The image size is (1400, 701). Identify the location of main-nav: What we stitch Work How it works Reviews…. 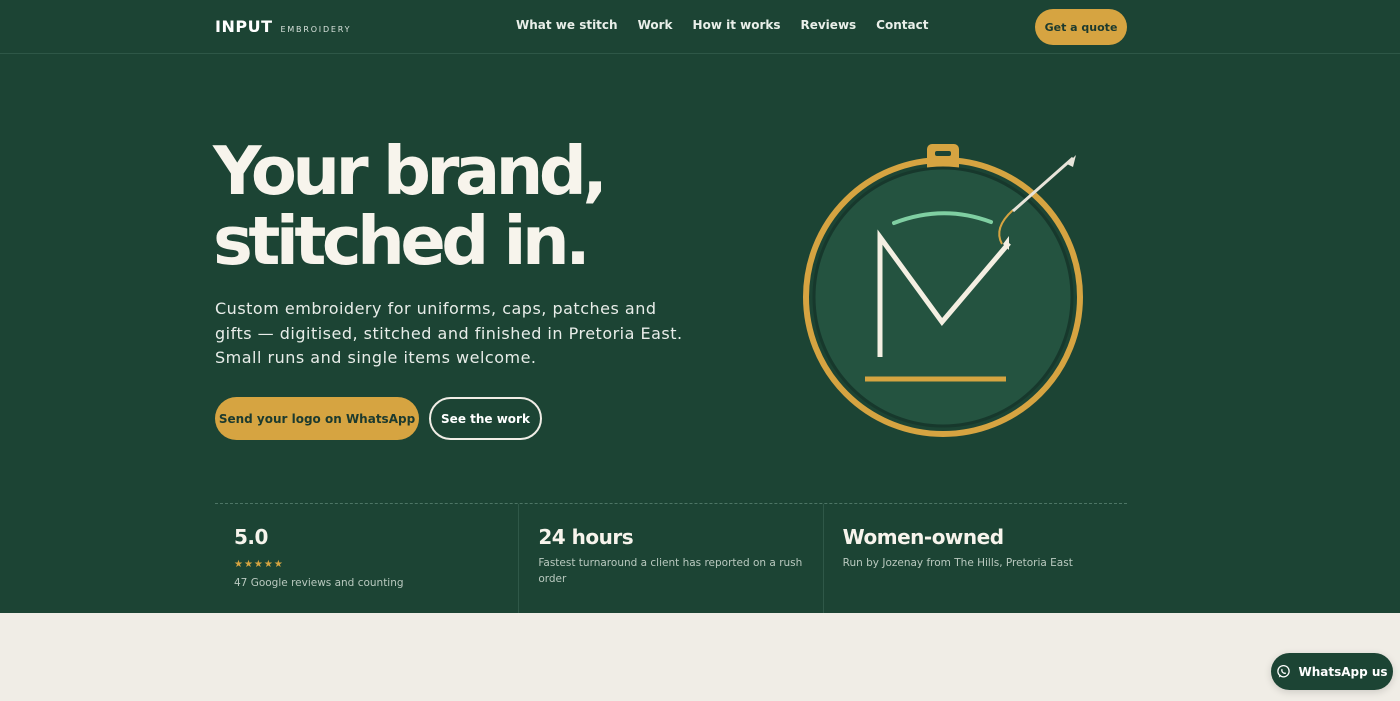
(722, 25).